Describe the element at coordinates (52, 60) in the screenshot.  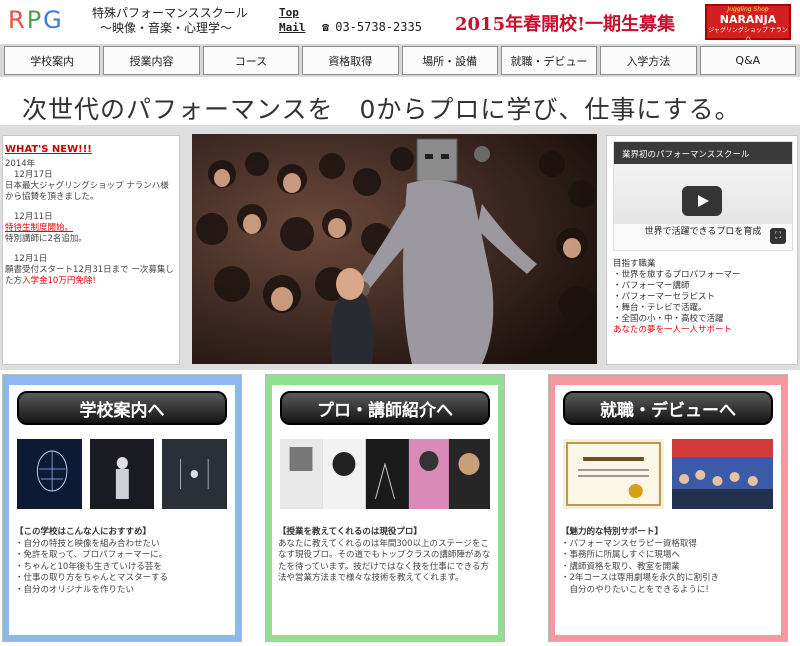
I see `nav-school-info: 学校案内` at that location.